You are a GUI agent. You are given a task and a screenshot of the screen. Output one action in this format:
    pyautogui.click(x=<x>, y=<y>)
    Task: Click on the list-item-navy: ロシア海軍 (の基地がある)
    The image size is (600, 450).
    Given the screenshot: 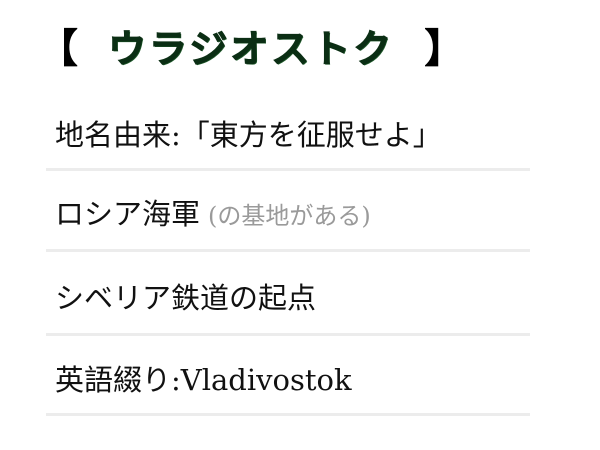 What is the action you would take?
    pyautogui.click(x=288, y=211)
    